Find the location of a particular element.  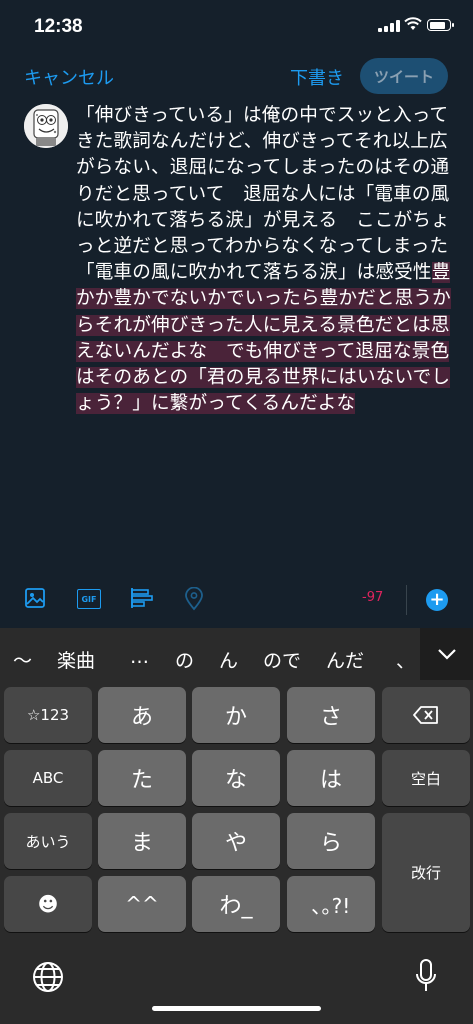

globe-icon is located at coordinates (48, 979).